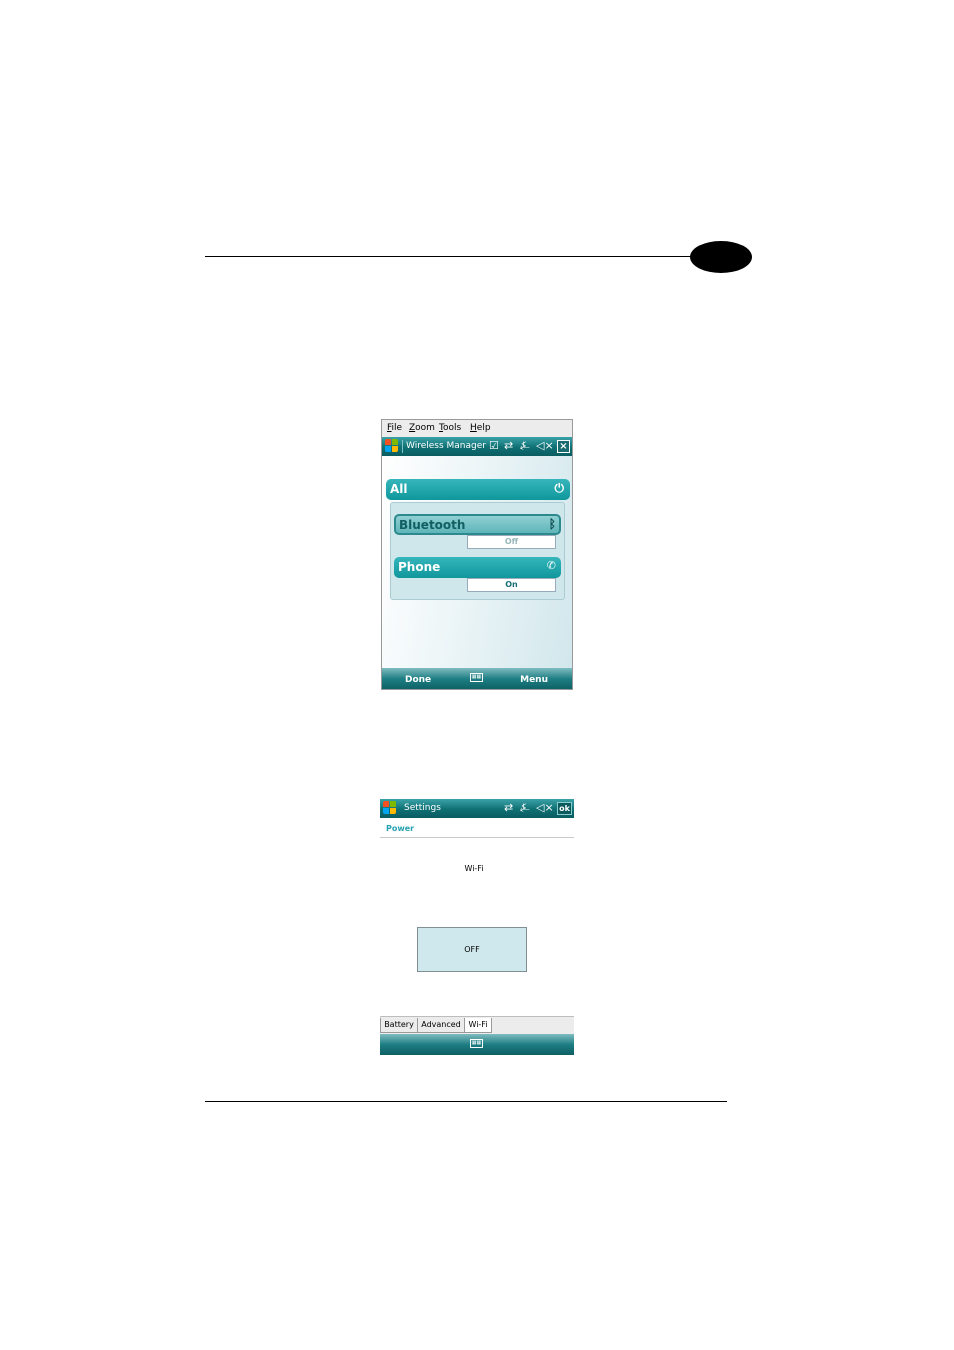 The image size is (954, 1350). What do you see at coordinates (494, 445) in the screenshot?
I see `checkbox-icon: ☑` at bounding box center [494, 445].